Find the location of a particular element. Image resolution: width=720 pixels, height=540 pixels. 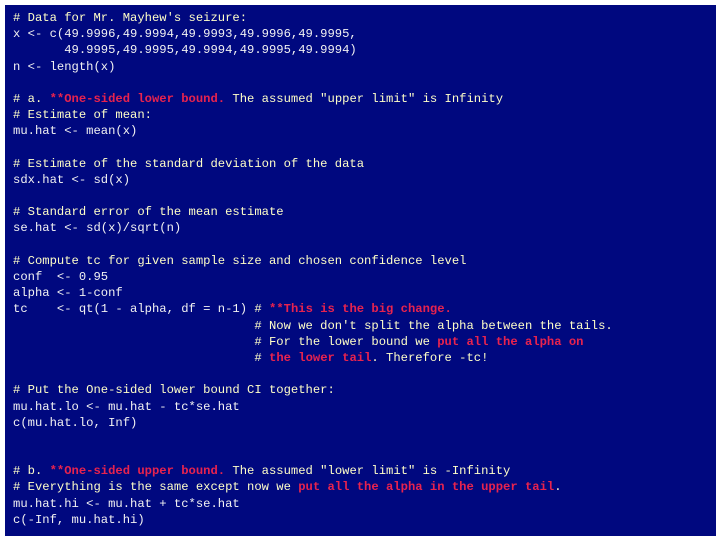

code-text: c(-Inf, mu.hat.hi) is located at coordinates (79, 519).